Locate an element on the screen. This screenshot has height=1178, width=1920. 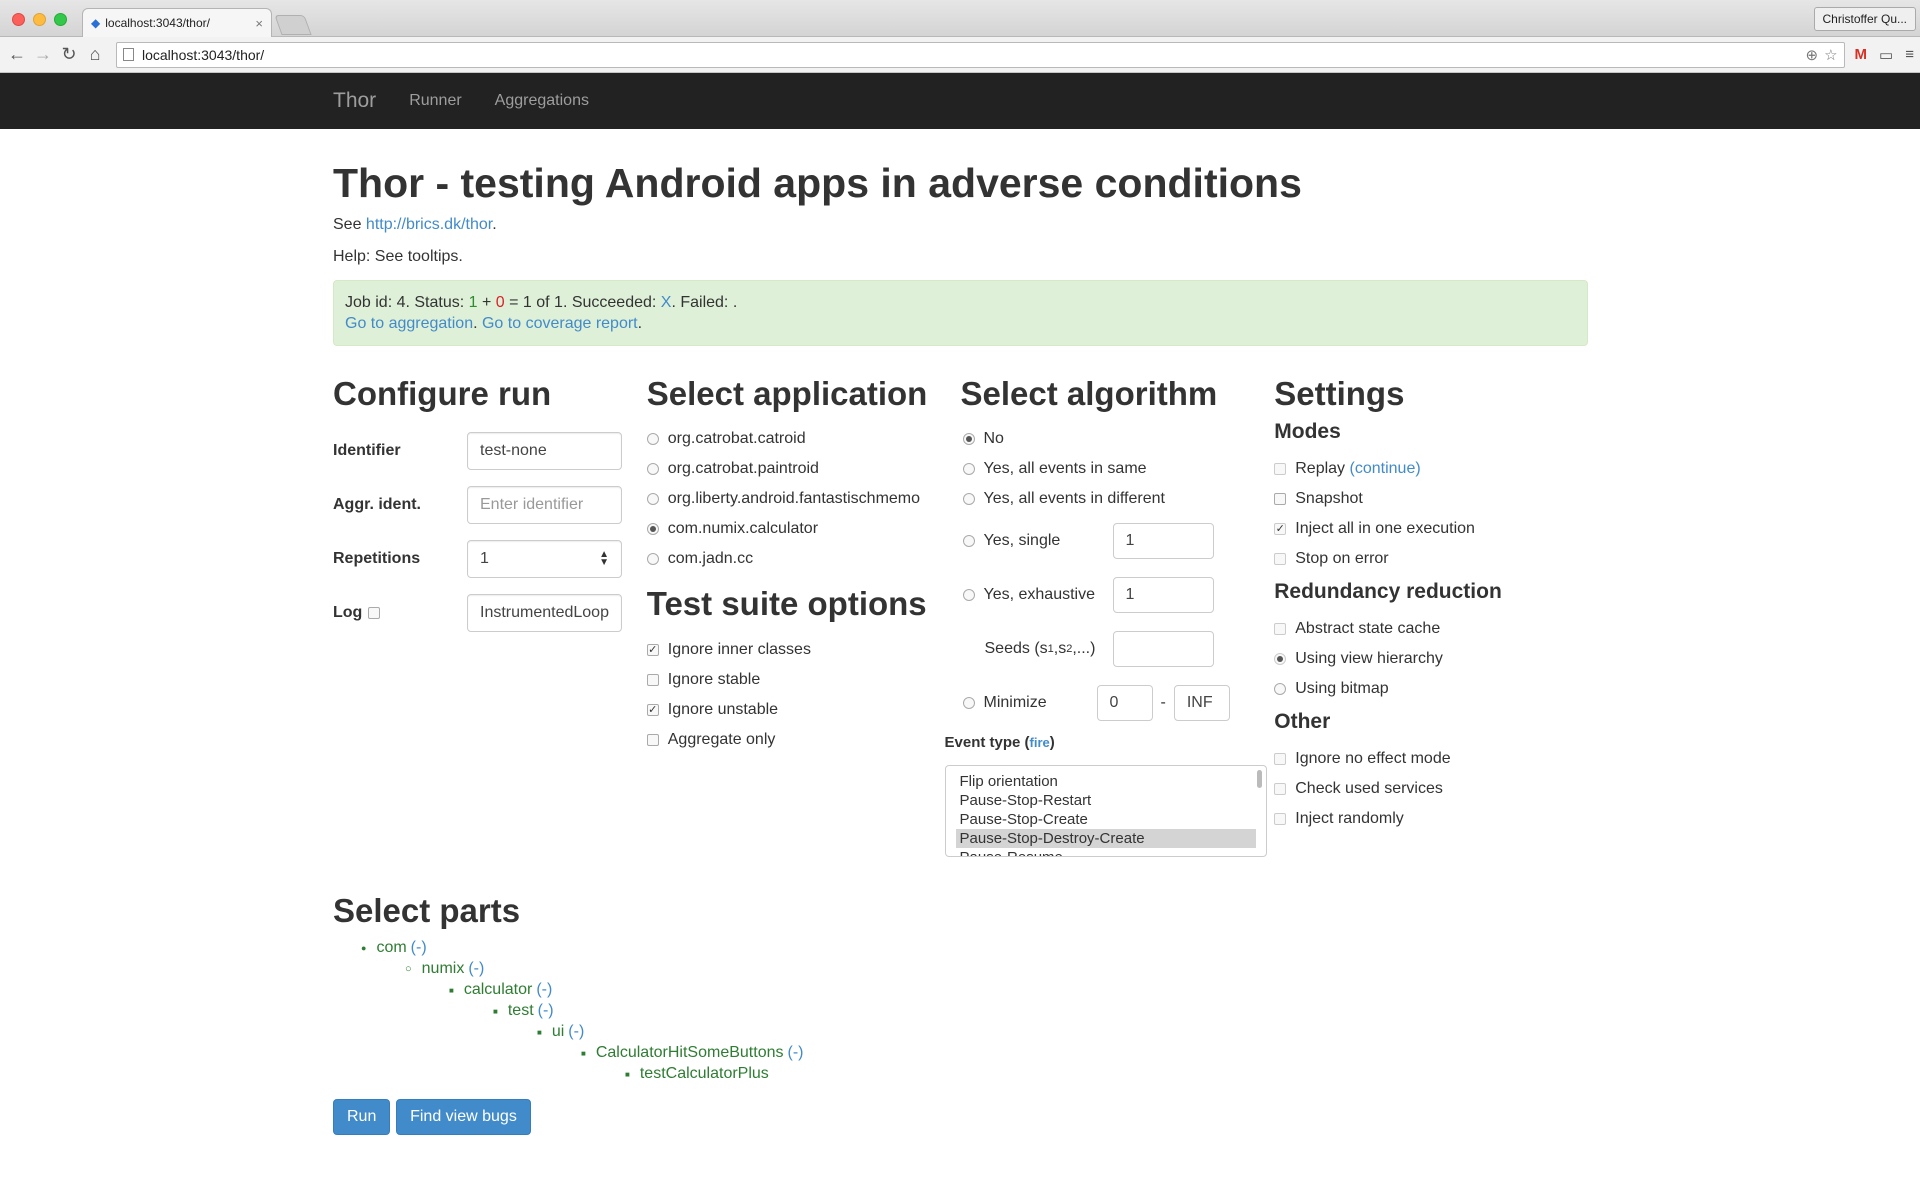
suite-option: ✓ Ignore inner classes is located at coordinates (803, 650).